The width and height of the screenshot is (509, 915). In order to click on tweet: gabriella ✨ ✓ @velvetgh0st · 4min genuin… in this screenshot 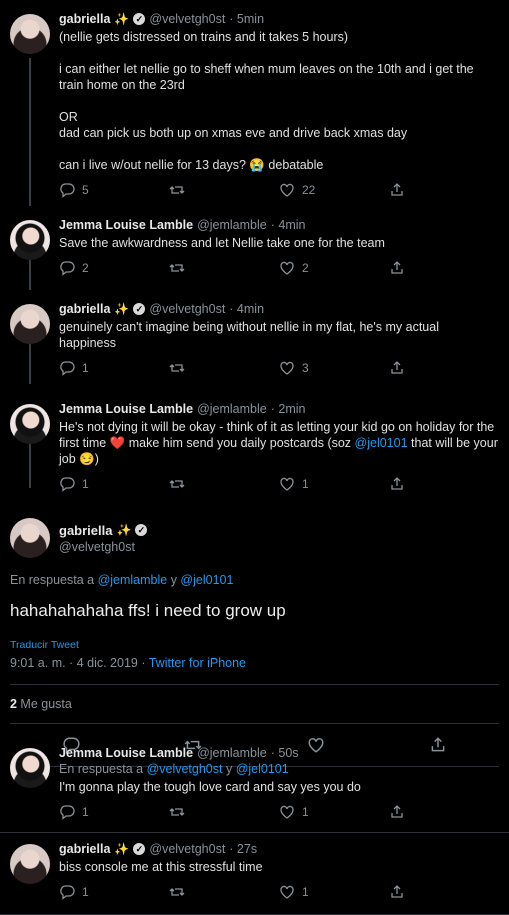, I will do `click(254, 341)`.